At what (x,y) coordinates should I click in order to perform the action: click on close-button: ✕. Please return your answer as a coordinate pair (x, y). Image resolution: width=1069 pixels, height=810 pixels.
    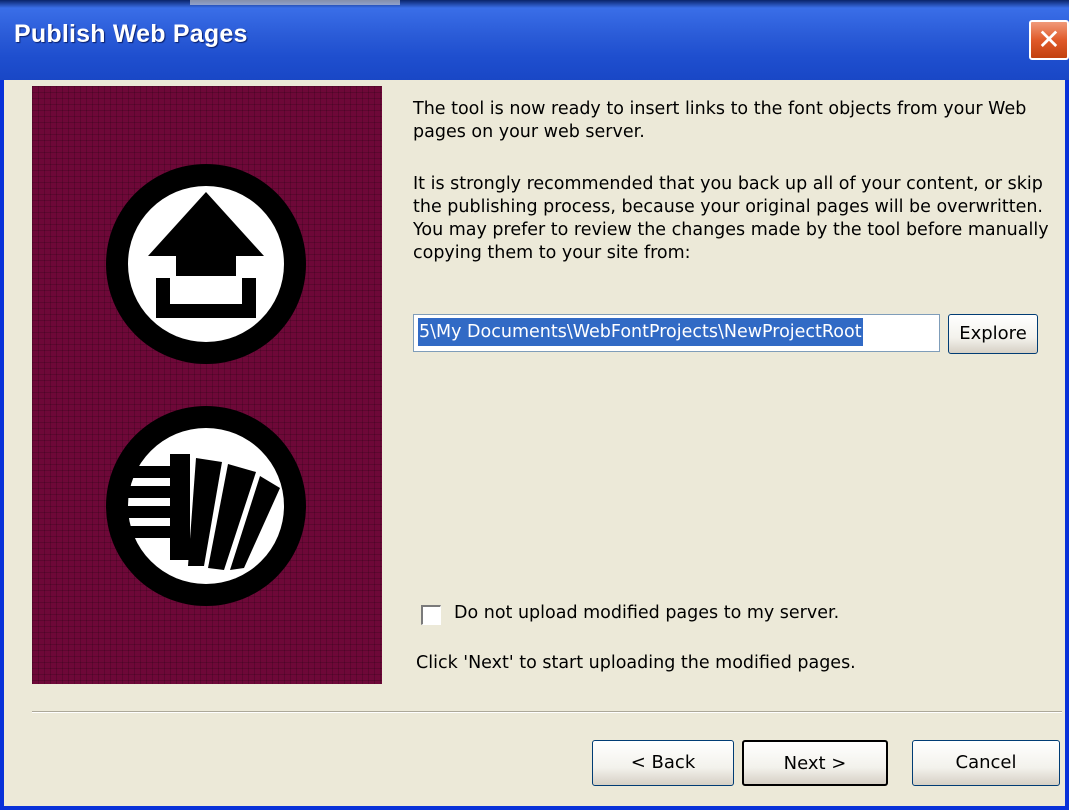
    Looking at the image, I should click on (1049, 40).